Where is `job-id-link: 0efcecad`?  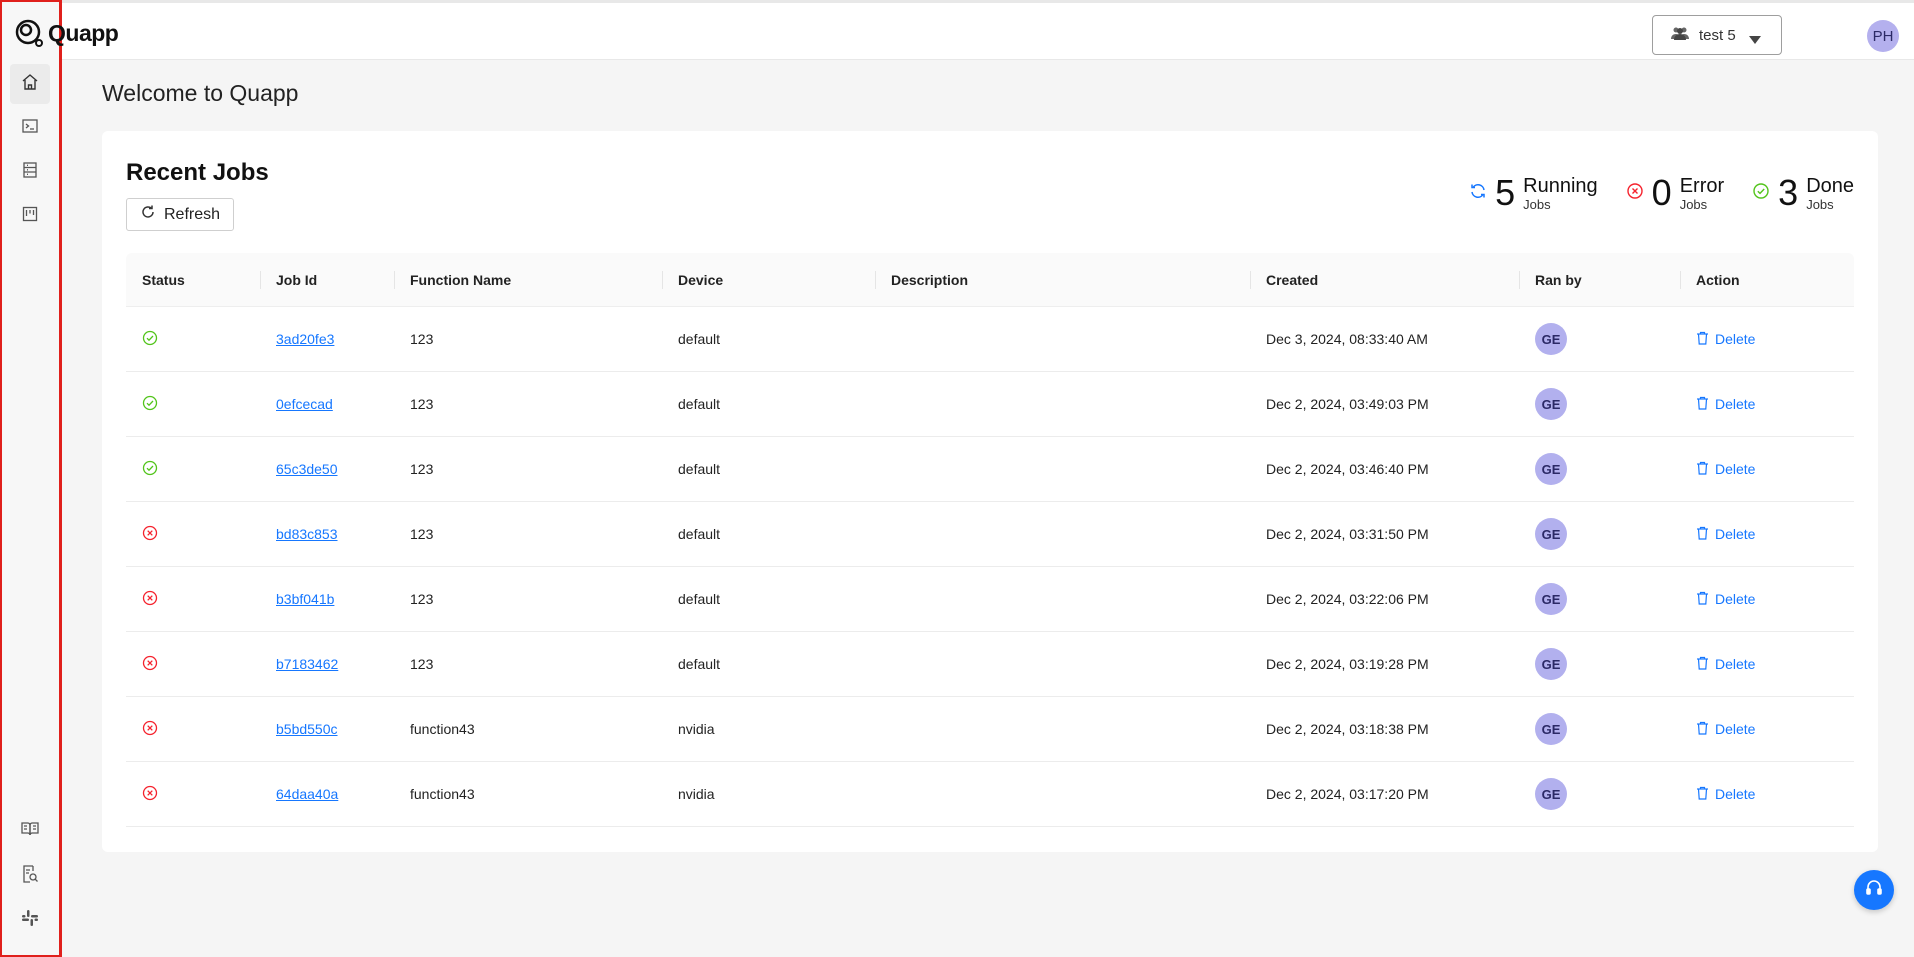 job-id-link: 0efcecad is located at coordinates (304, 404).